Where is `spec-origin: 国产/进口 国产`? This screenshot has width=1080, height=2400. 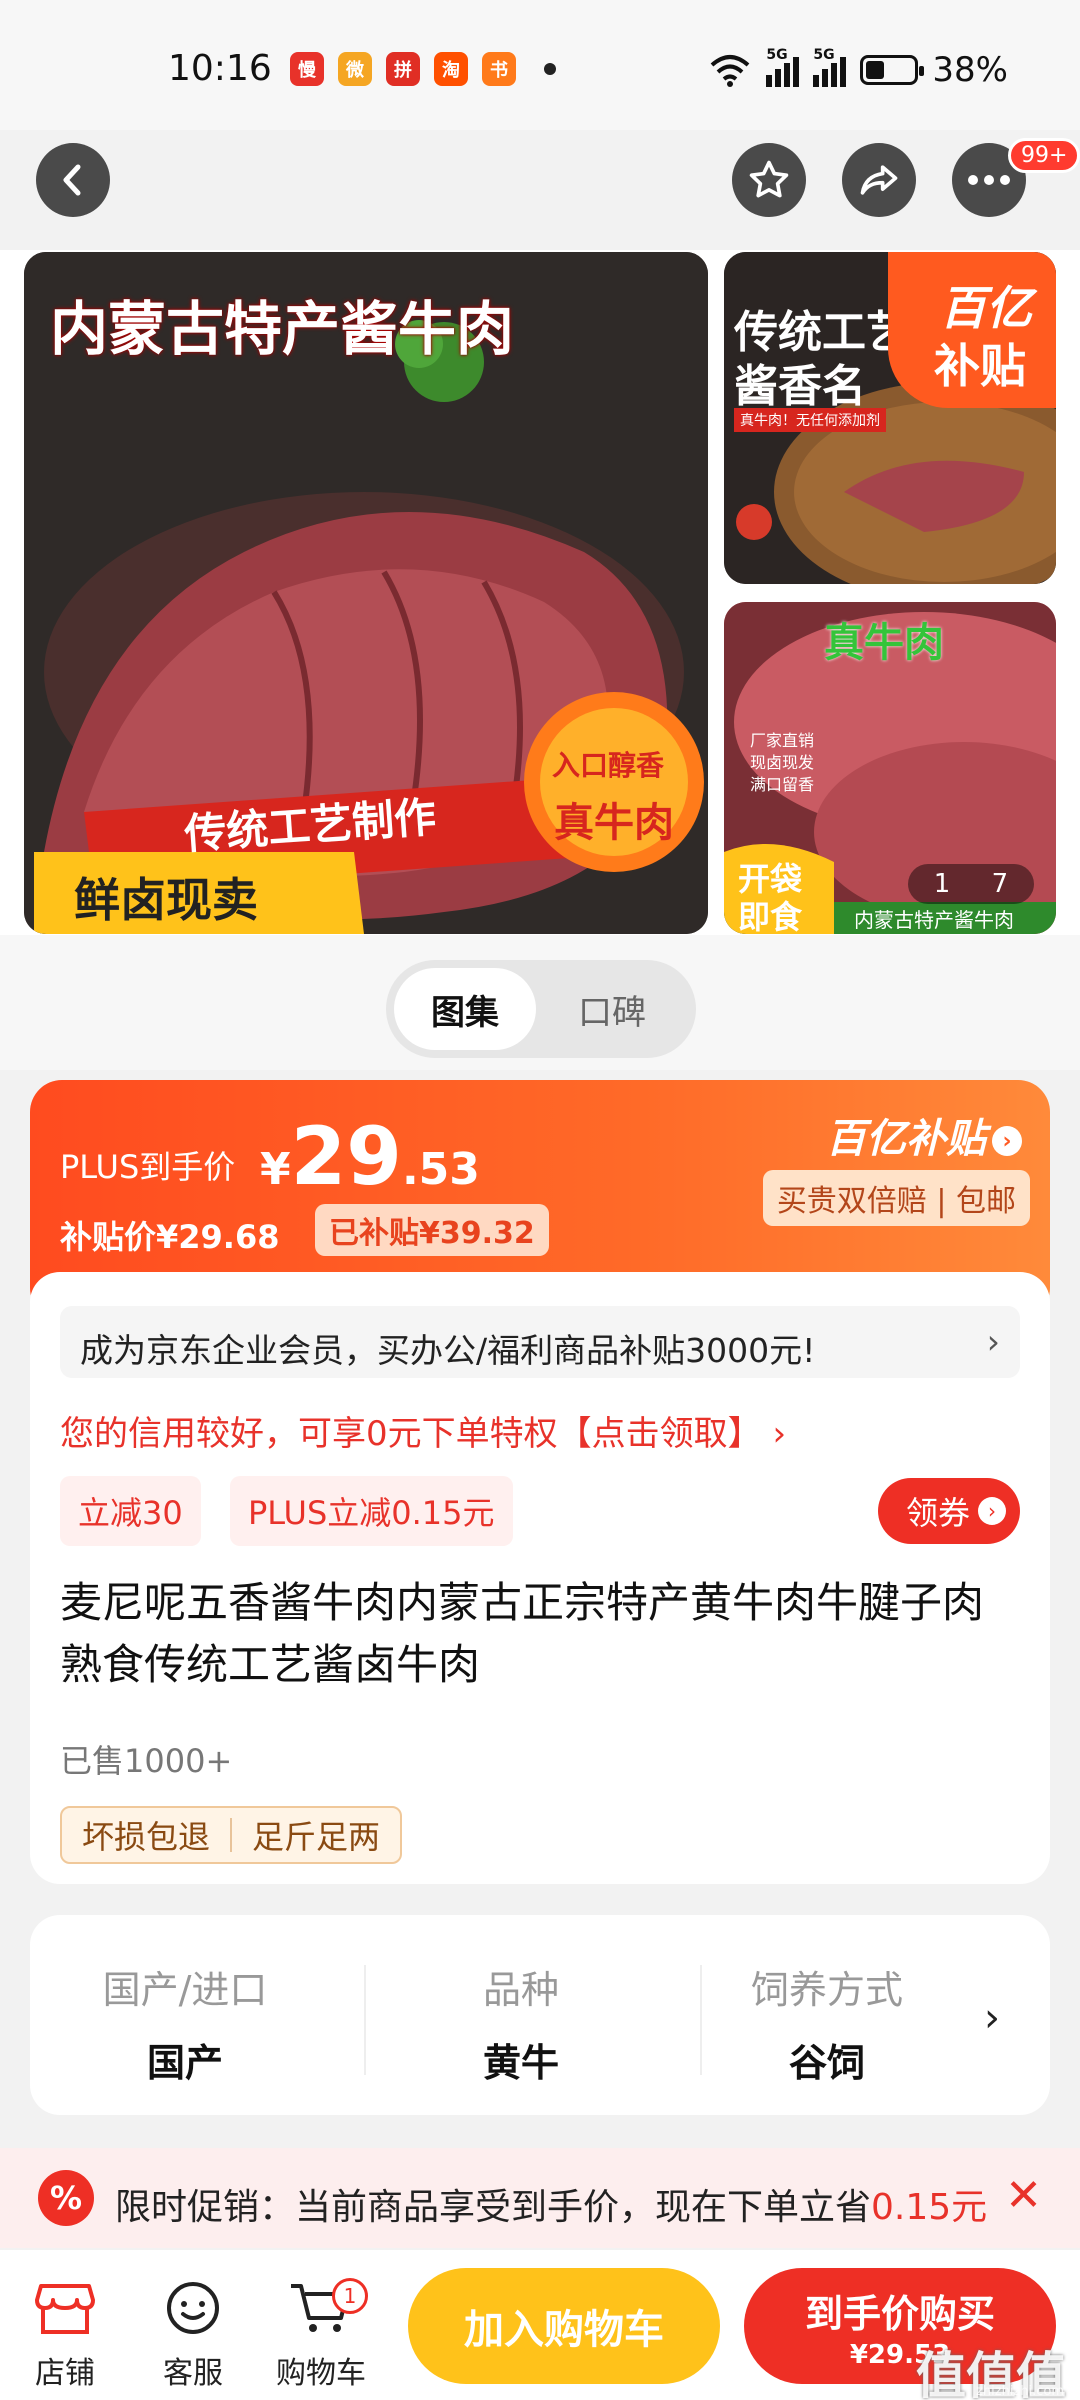 spec-origin: 国产/进口 国产 is located at coordinates (185, 2023).